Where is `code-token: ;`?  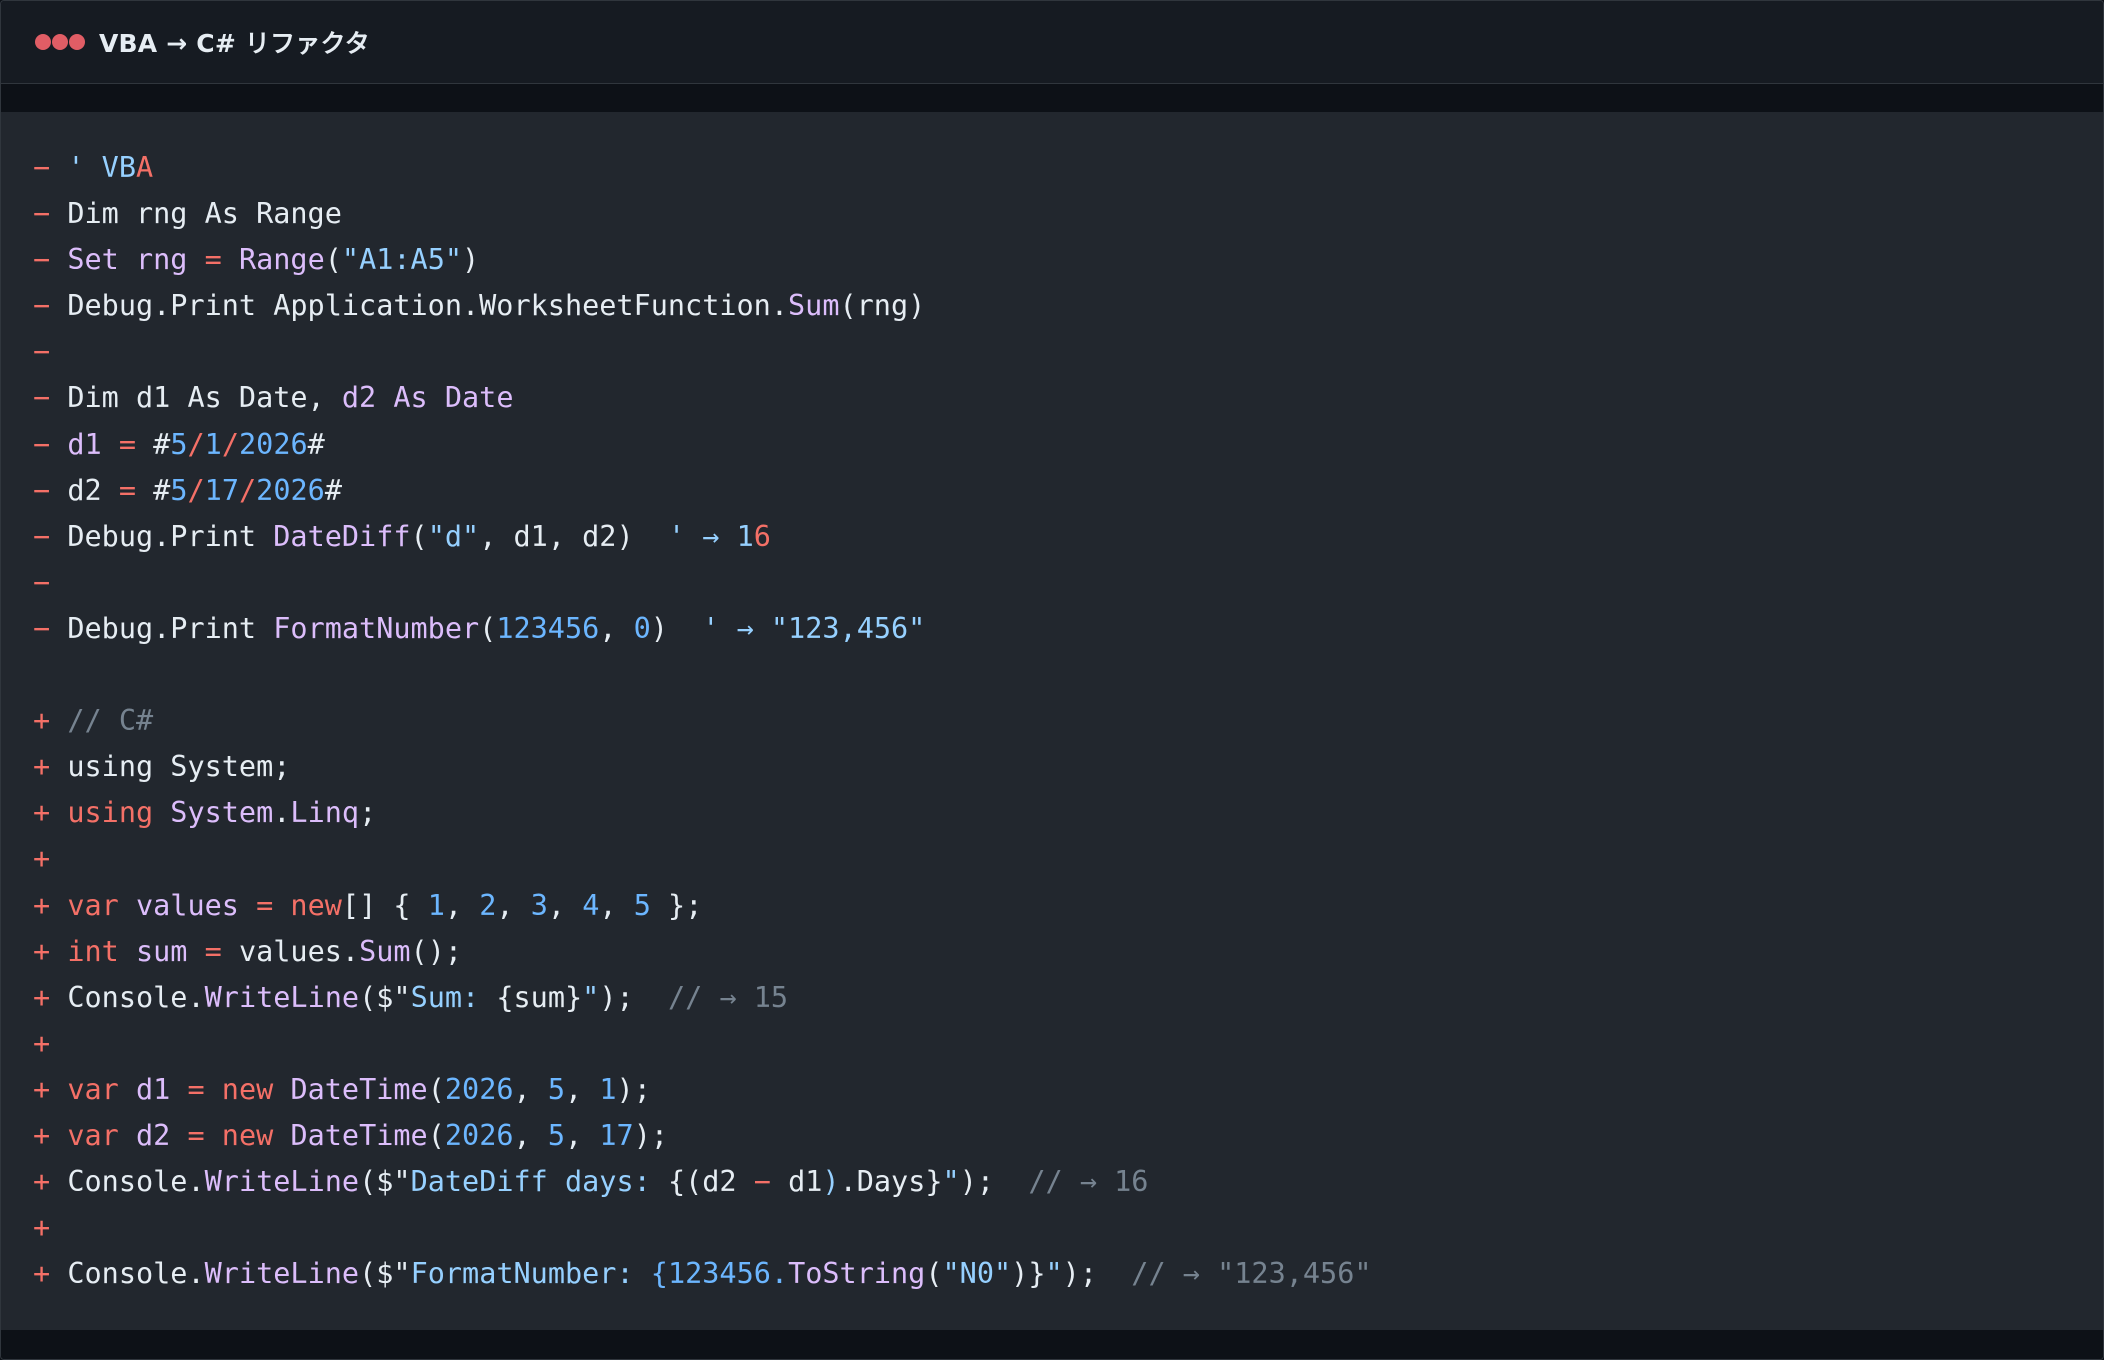 code-token: ; is located at coordinates (368, 813).